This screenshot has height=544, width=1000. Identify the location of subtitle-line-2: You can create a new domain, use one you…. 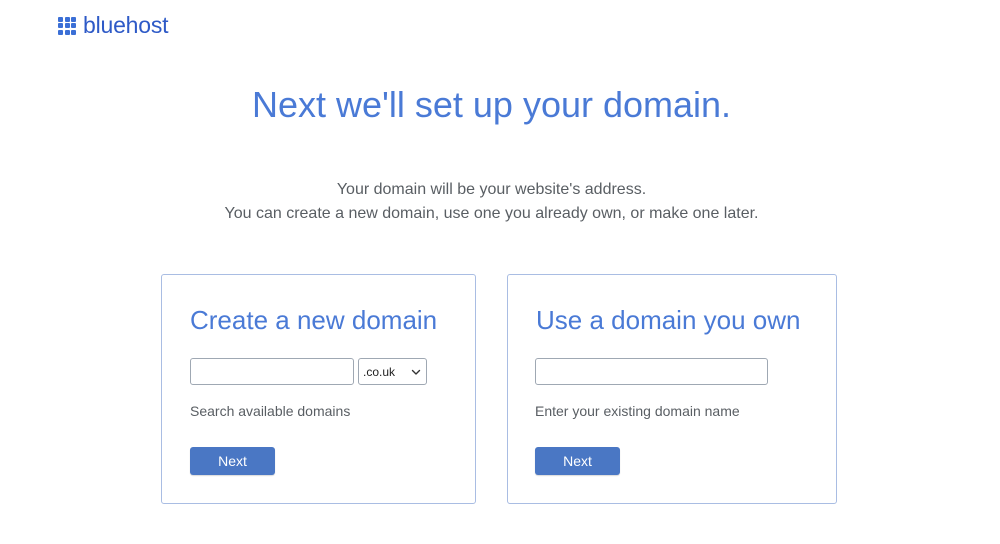
(491, 213).